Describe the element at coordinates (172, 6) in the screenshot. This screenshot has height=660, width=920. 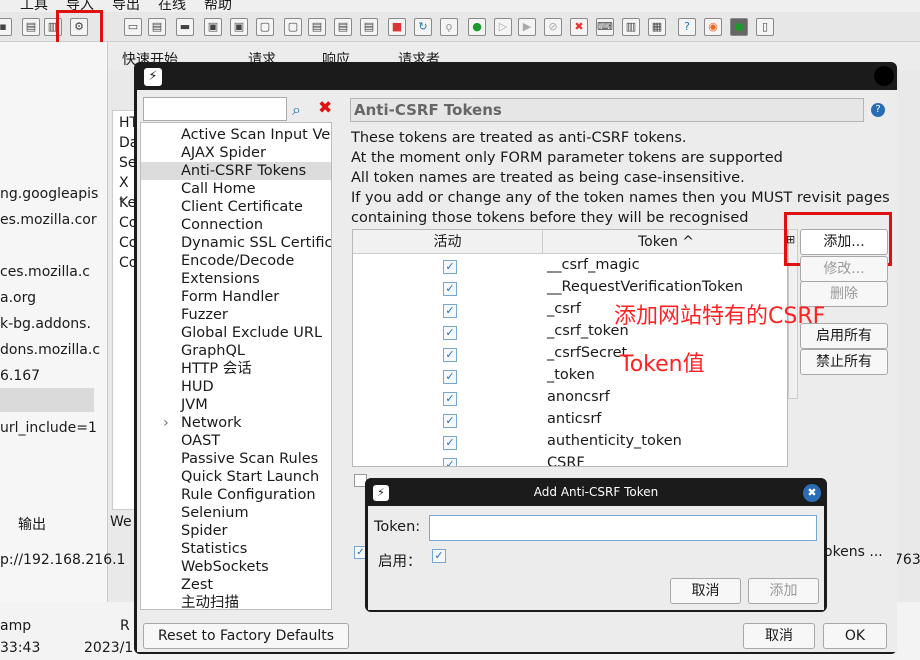
I see `menu-online: 在线` at that location.